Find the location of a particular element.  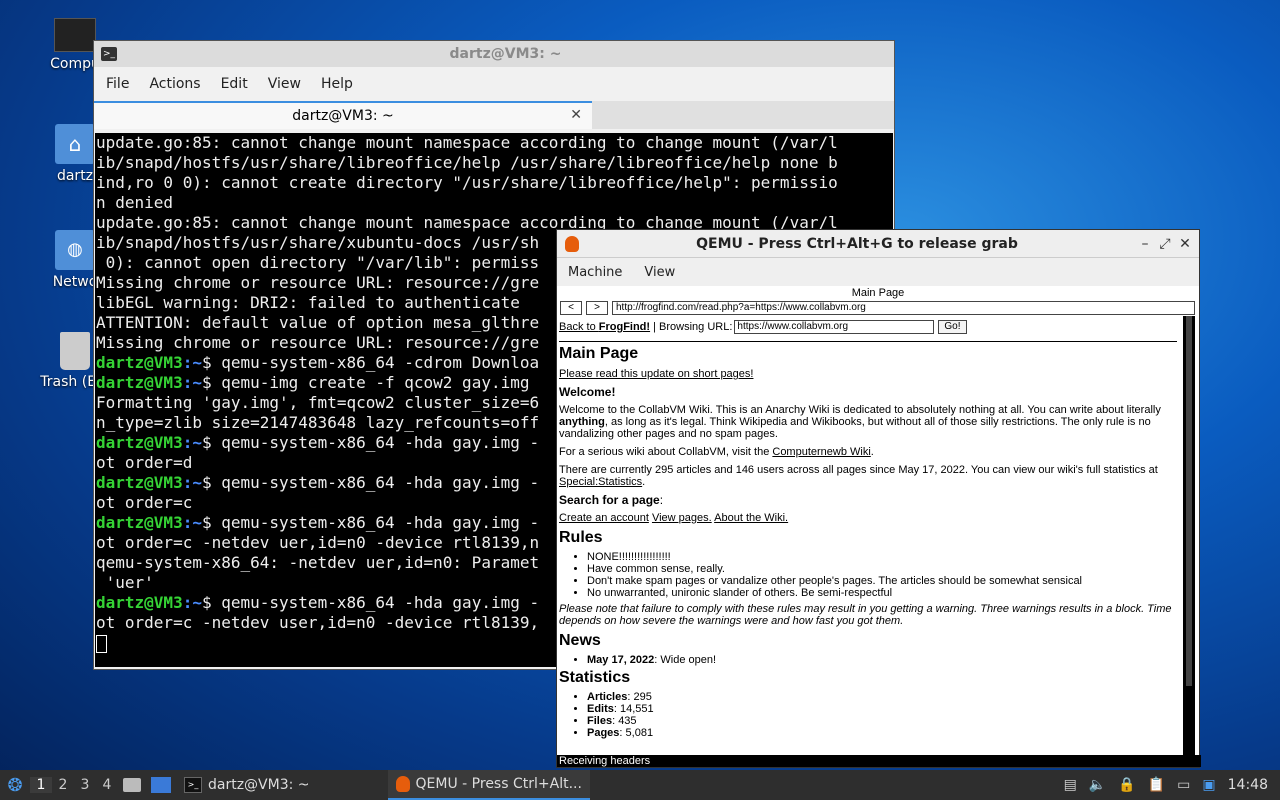

guest-scrollbar is located at coordinates (1189, 536).